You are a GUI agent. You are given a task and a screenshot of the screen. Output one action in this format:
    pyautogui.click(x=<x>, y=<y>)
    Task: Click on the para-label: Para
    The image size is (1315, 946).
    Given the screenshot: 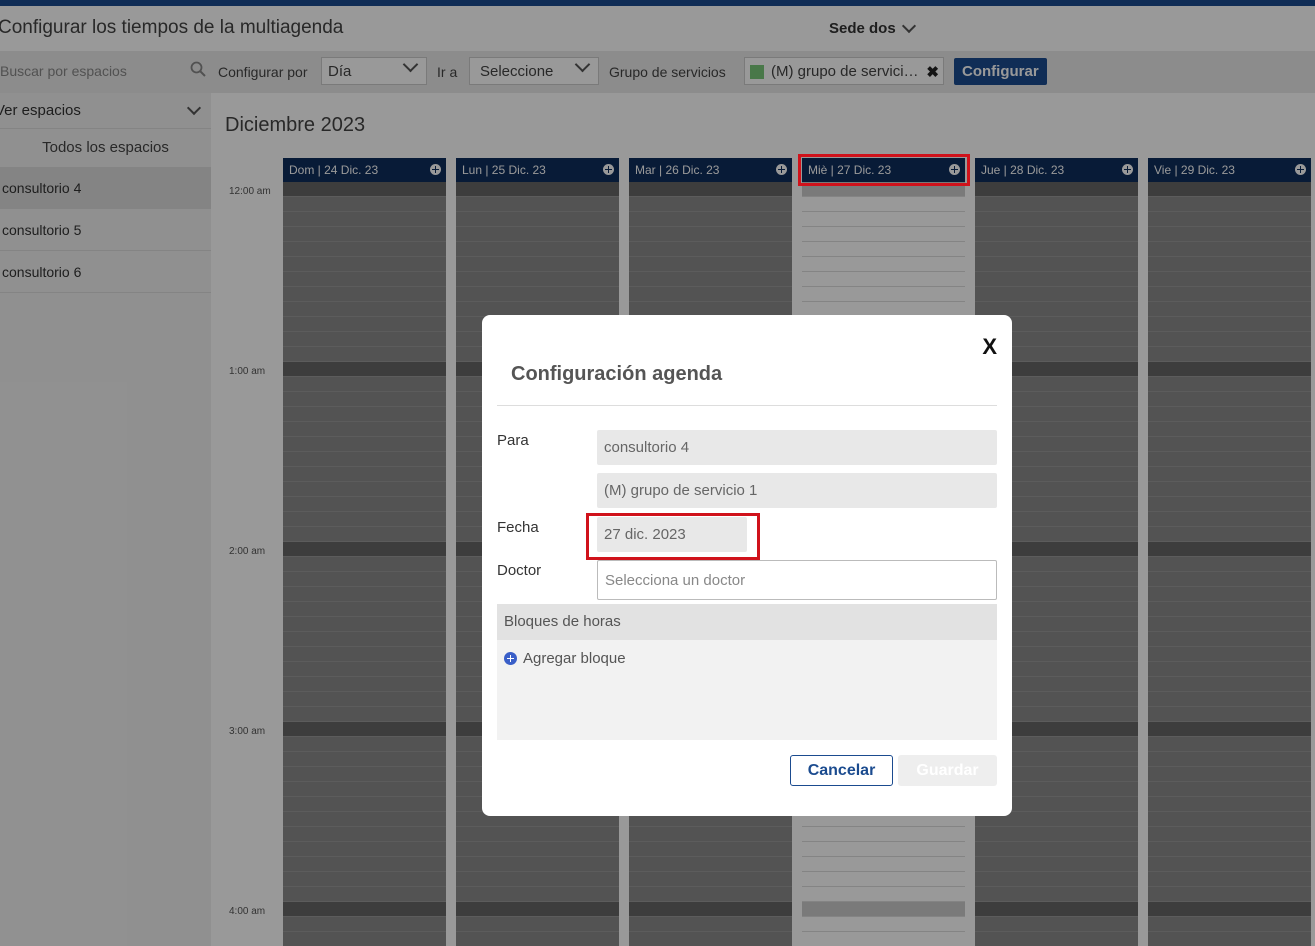 What is the action you would take?
    pyautogui.click(x=513, y=440)
    